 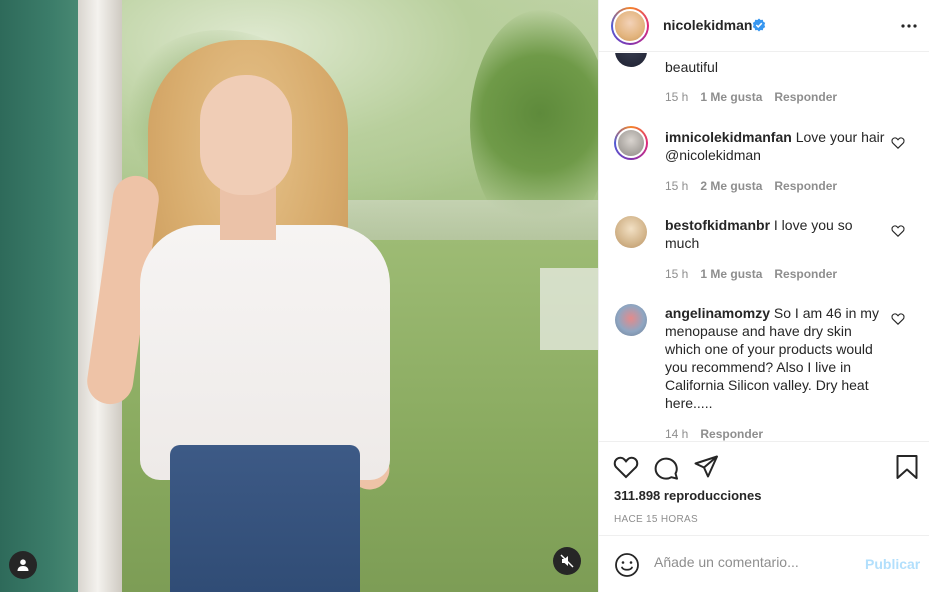 What do you see at coordinates (676, 434) in the screenshot?
I see `comment-time: 14 h` at bounding box center [676, 434].